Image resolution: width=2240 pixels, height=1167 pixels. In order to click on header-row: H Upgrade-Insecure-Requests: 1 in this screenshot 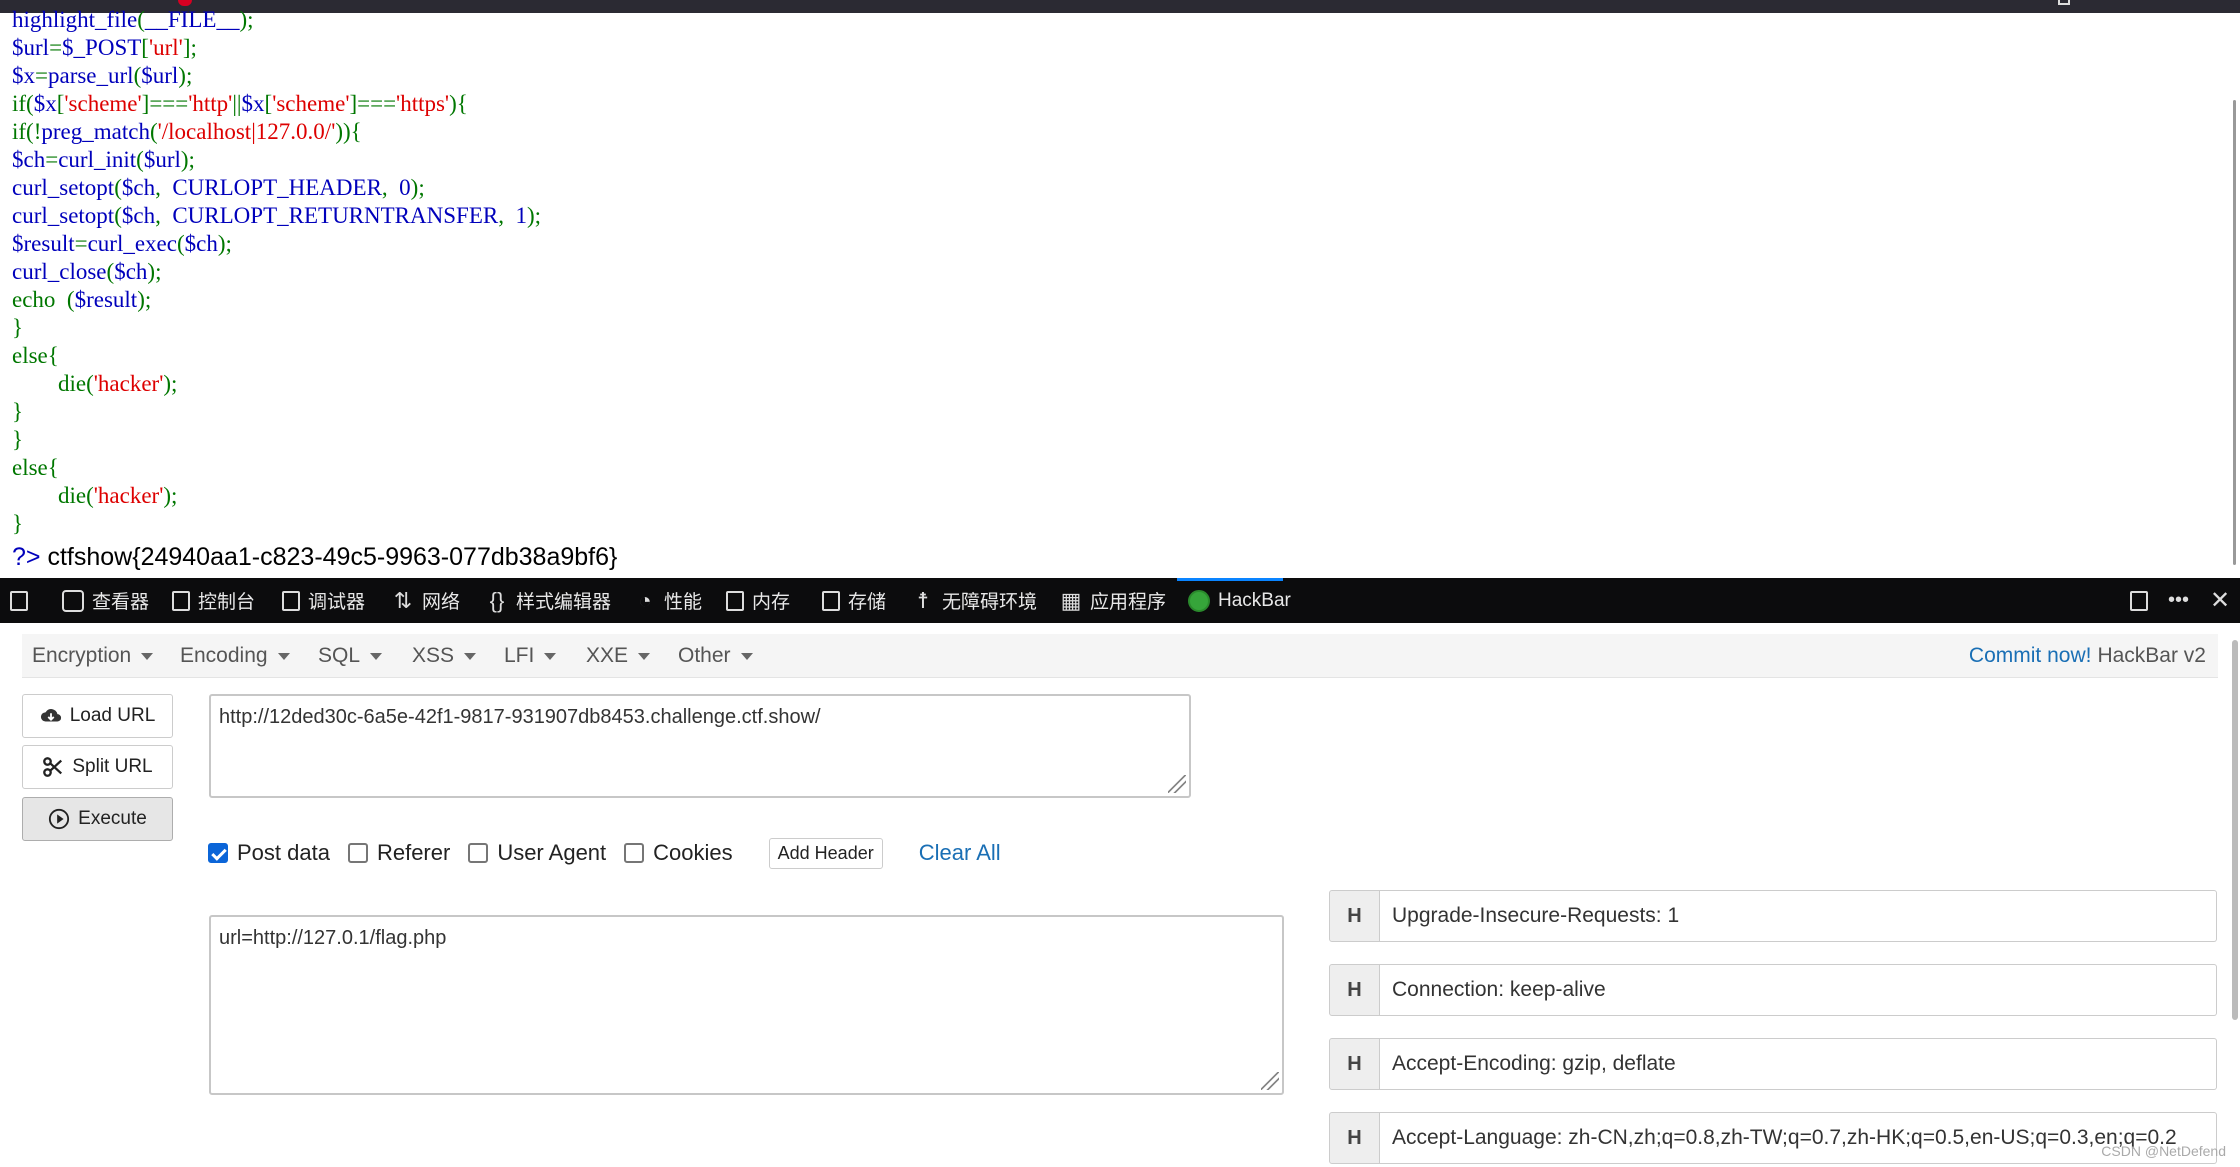, I will do `click(1773, 916)`.